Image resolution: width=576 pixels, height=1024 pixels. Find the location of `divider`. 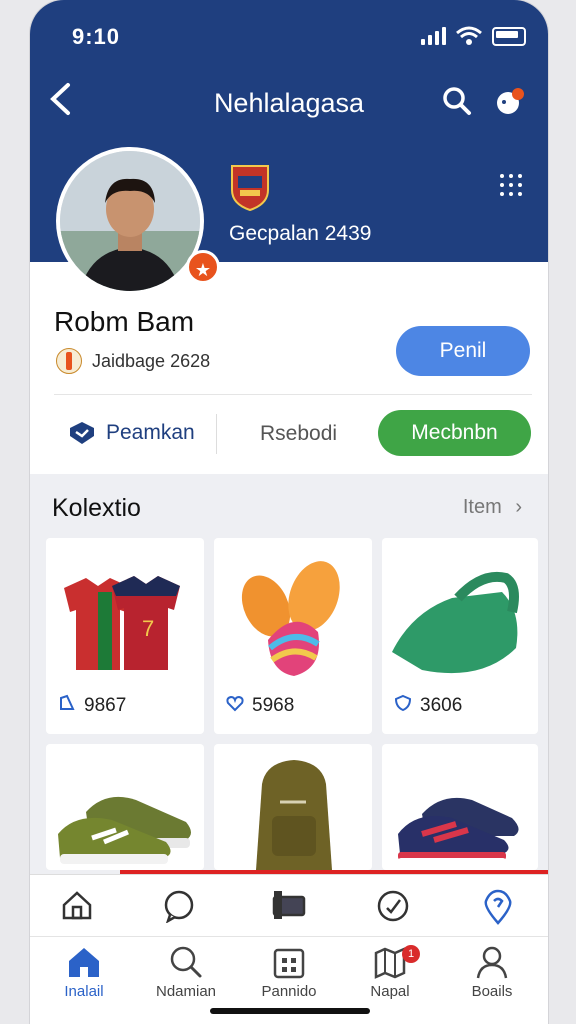

divider is located at coordinates (293, 394).